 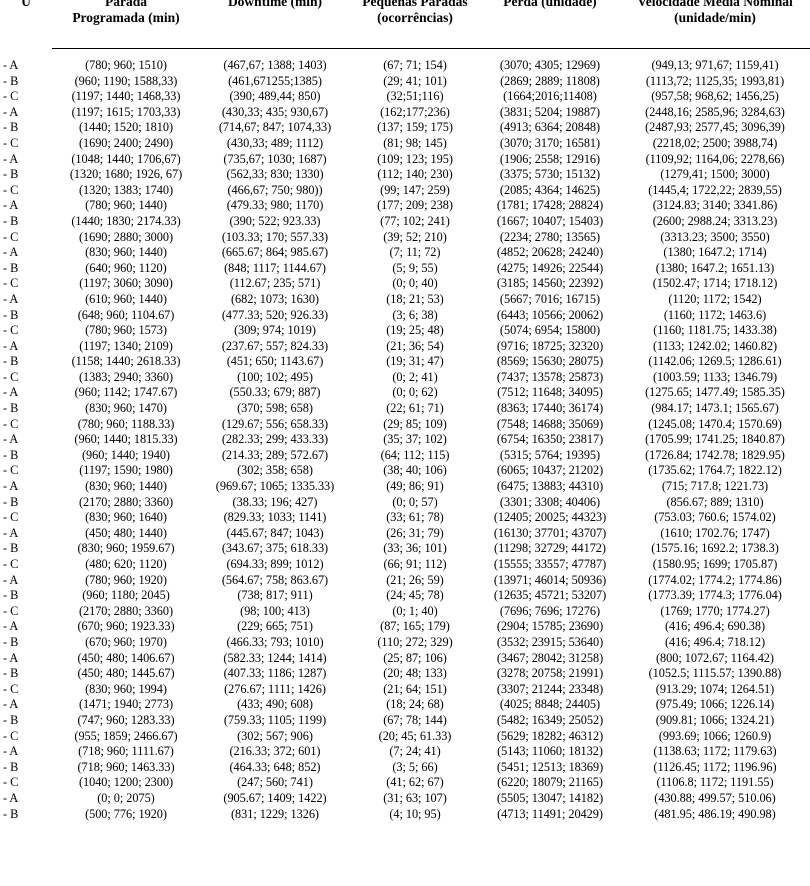 I want to click on table-cell-pe: (3831; 5204; 19887), so click(x=550, y=111).